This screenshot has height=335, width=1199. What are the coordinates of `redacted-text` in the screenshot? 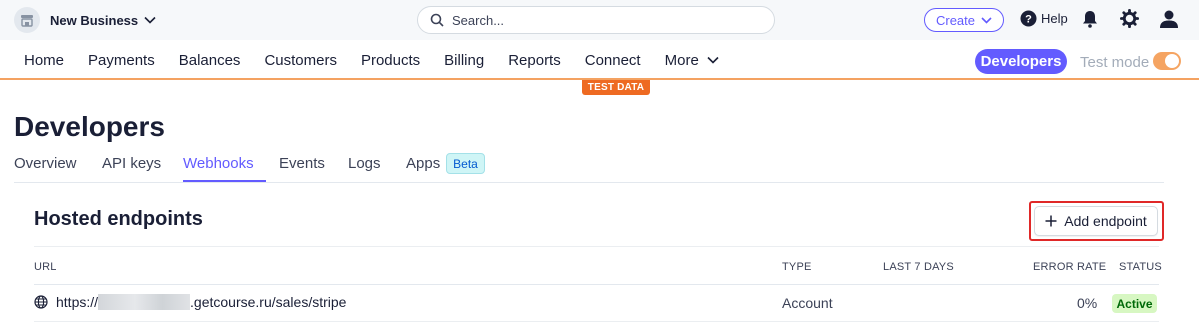 It's located at (144, 302).